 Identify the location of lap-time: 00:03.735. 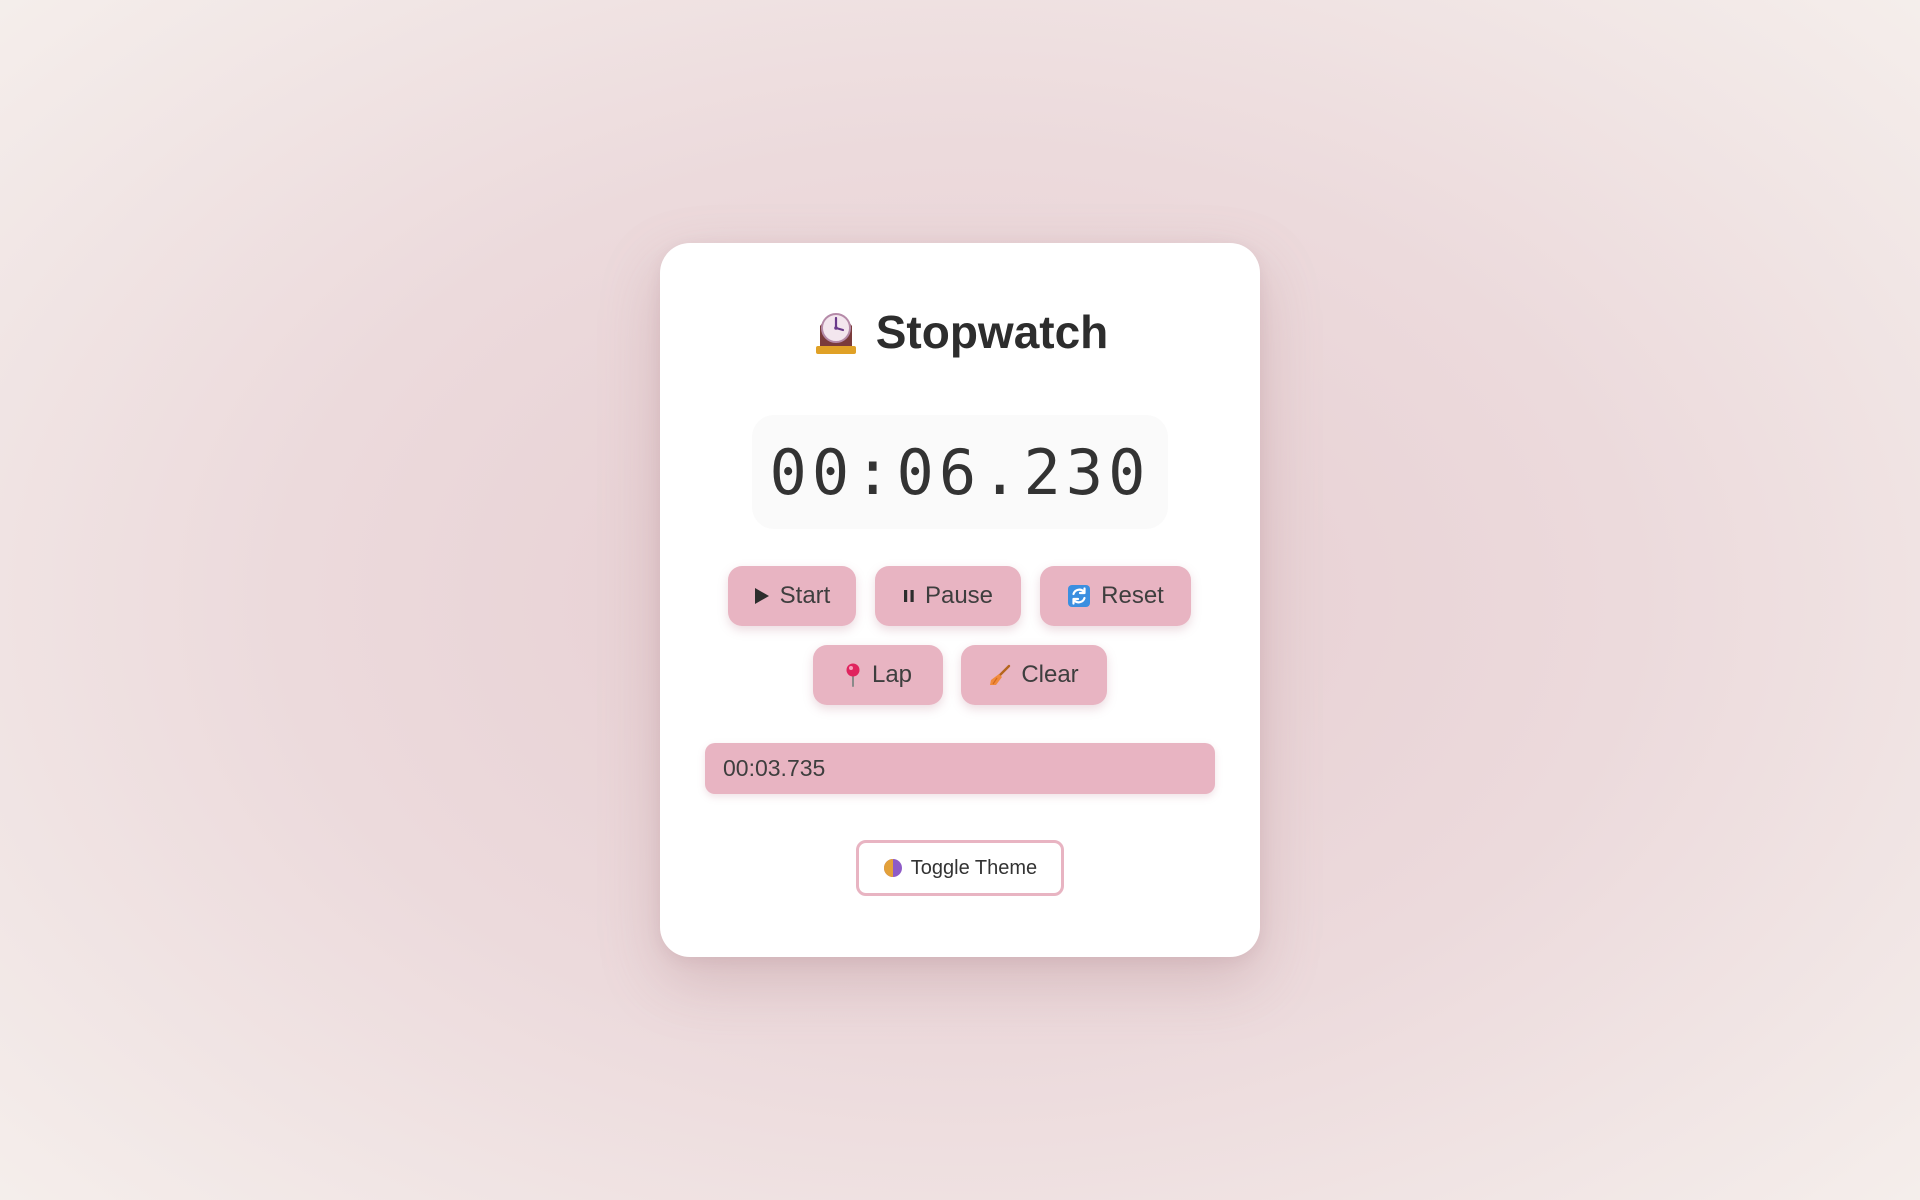
(774, 768).